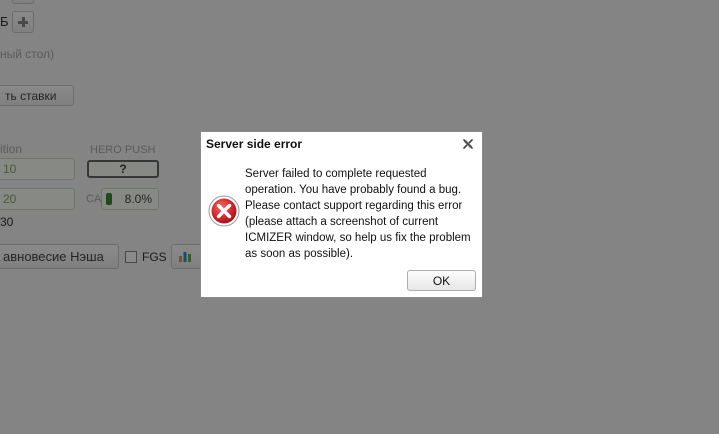 The image size is (719, 434). I want to click on close-icon, so click(468, 144).